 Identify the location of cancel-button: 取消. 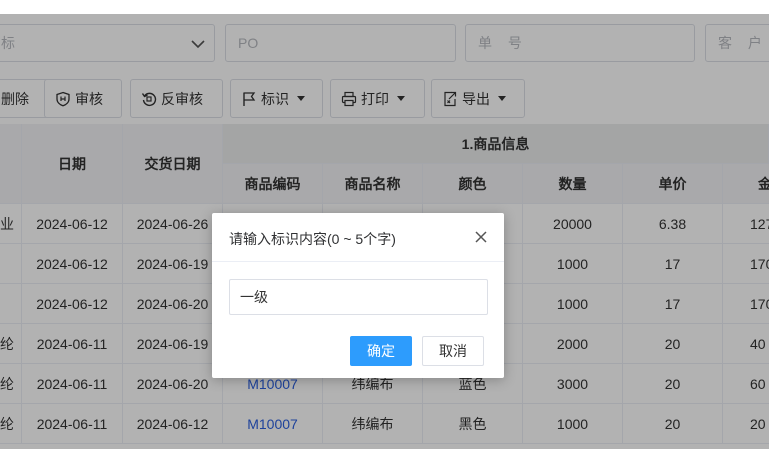
(453, 351).